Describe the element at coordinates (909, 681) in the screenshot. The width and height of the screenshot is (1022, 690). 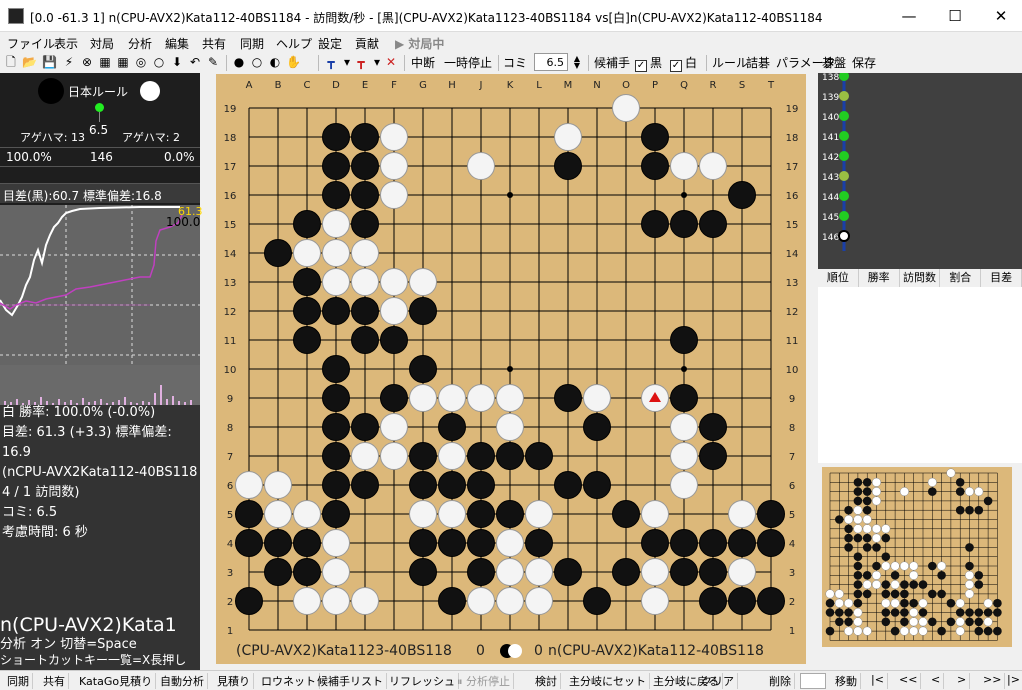
I see `back-many-button: <<` at that location.